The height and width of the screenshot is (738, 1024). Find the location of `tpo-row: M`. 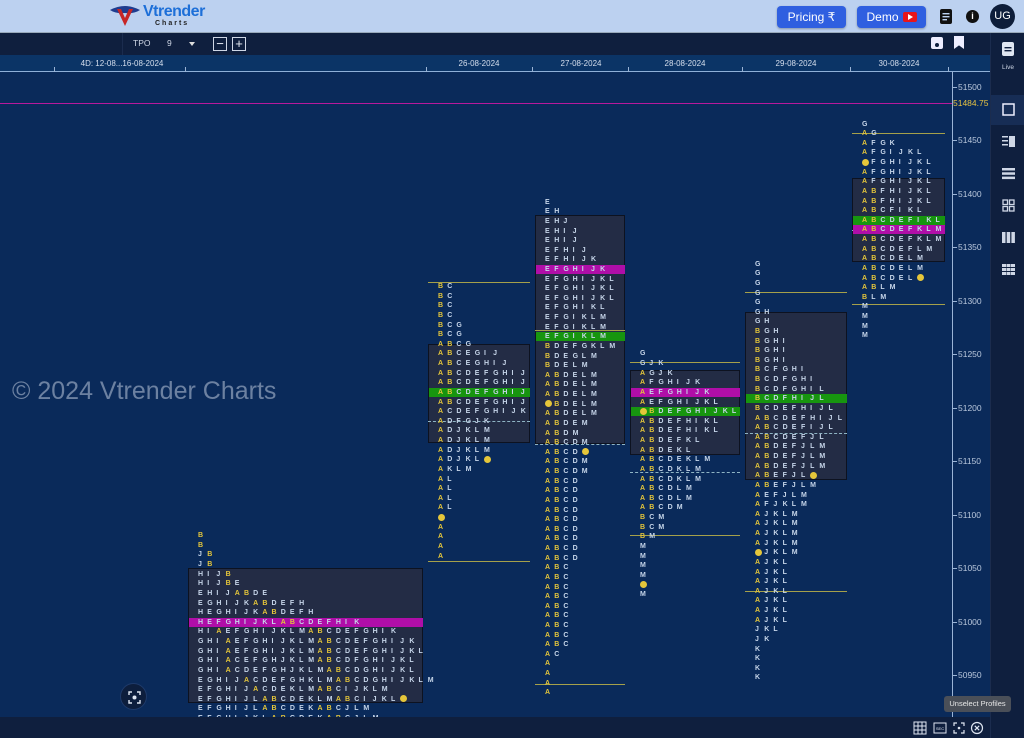

tpo-row: M is located at coordinates (899, 316).